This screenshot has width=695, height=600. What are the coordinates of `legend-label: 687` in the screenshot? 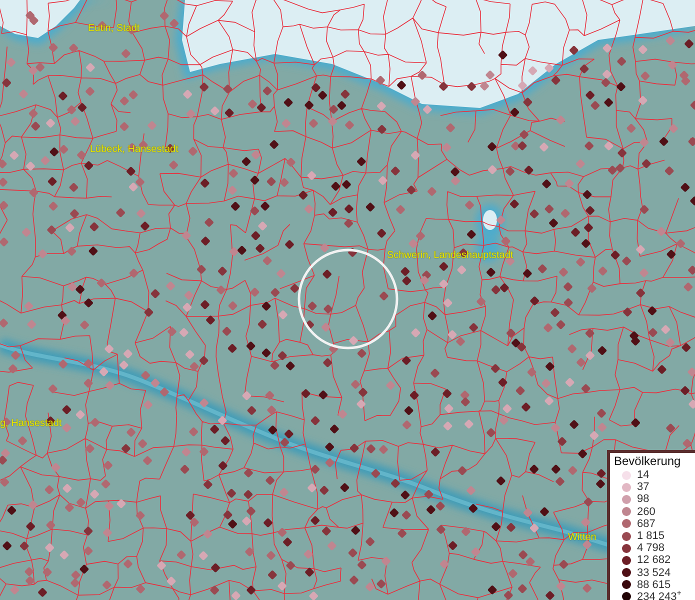 It's located at (646, 524).